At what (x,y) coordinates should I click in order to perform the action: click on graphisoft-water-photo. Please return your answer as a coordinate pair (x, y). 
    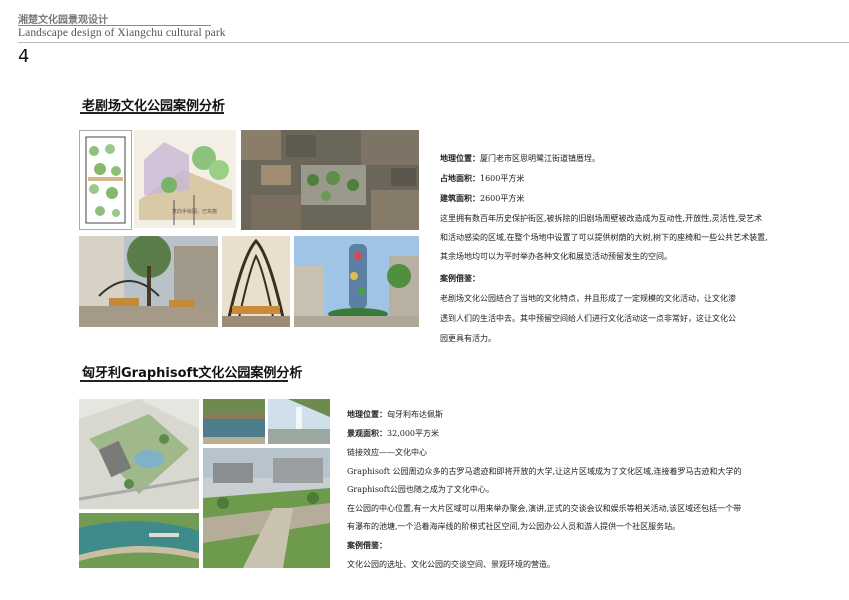
    Looking at the image, I should click on (234, 421).